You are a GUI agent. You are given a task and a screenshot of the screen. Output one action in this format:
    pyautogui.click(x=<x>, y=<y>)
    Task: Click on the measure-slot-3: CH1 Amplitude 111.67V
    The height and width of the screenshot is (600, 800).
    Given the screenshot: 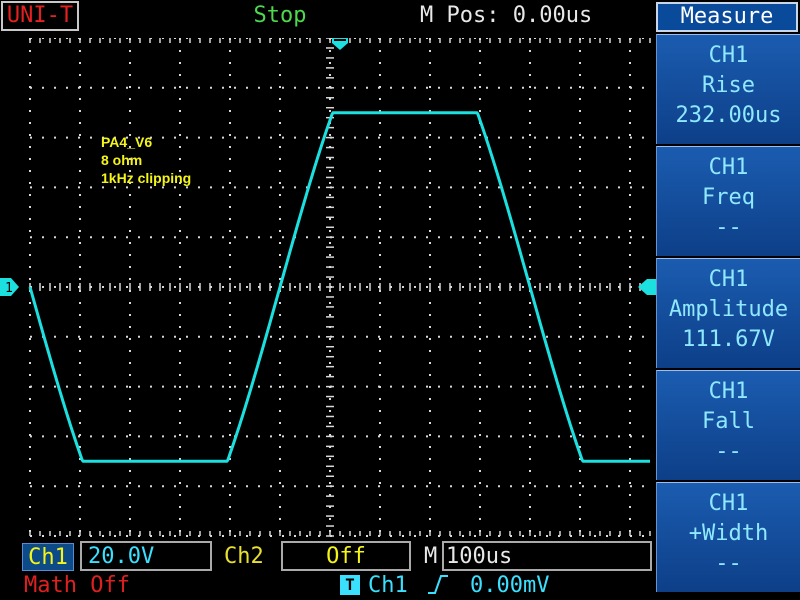 What is the action you would take?
    pyautogui.click(x=728, y=313)
    